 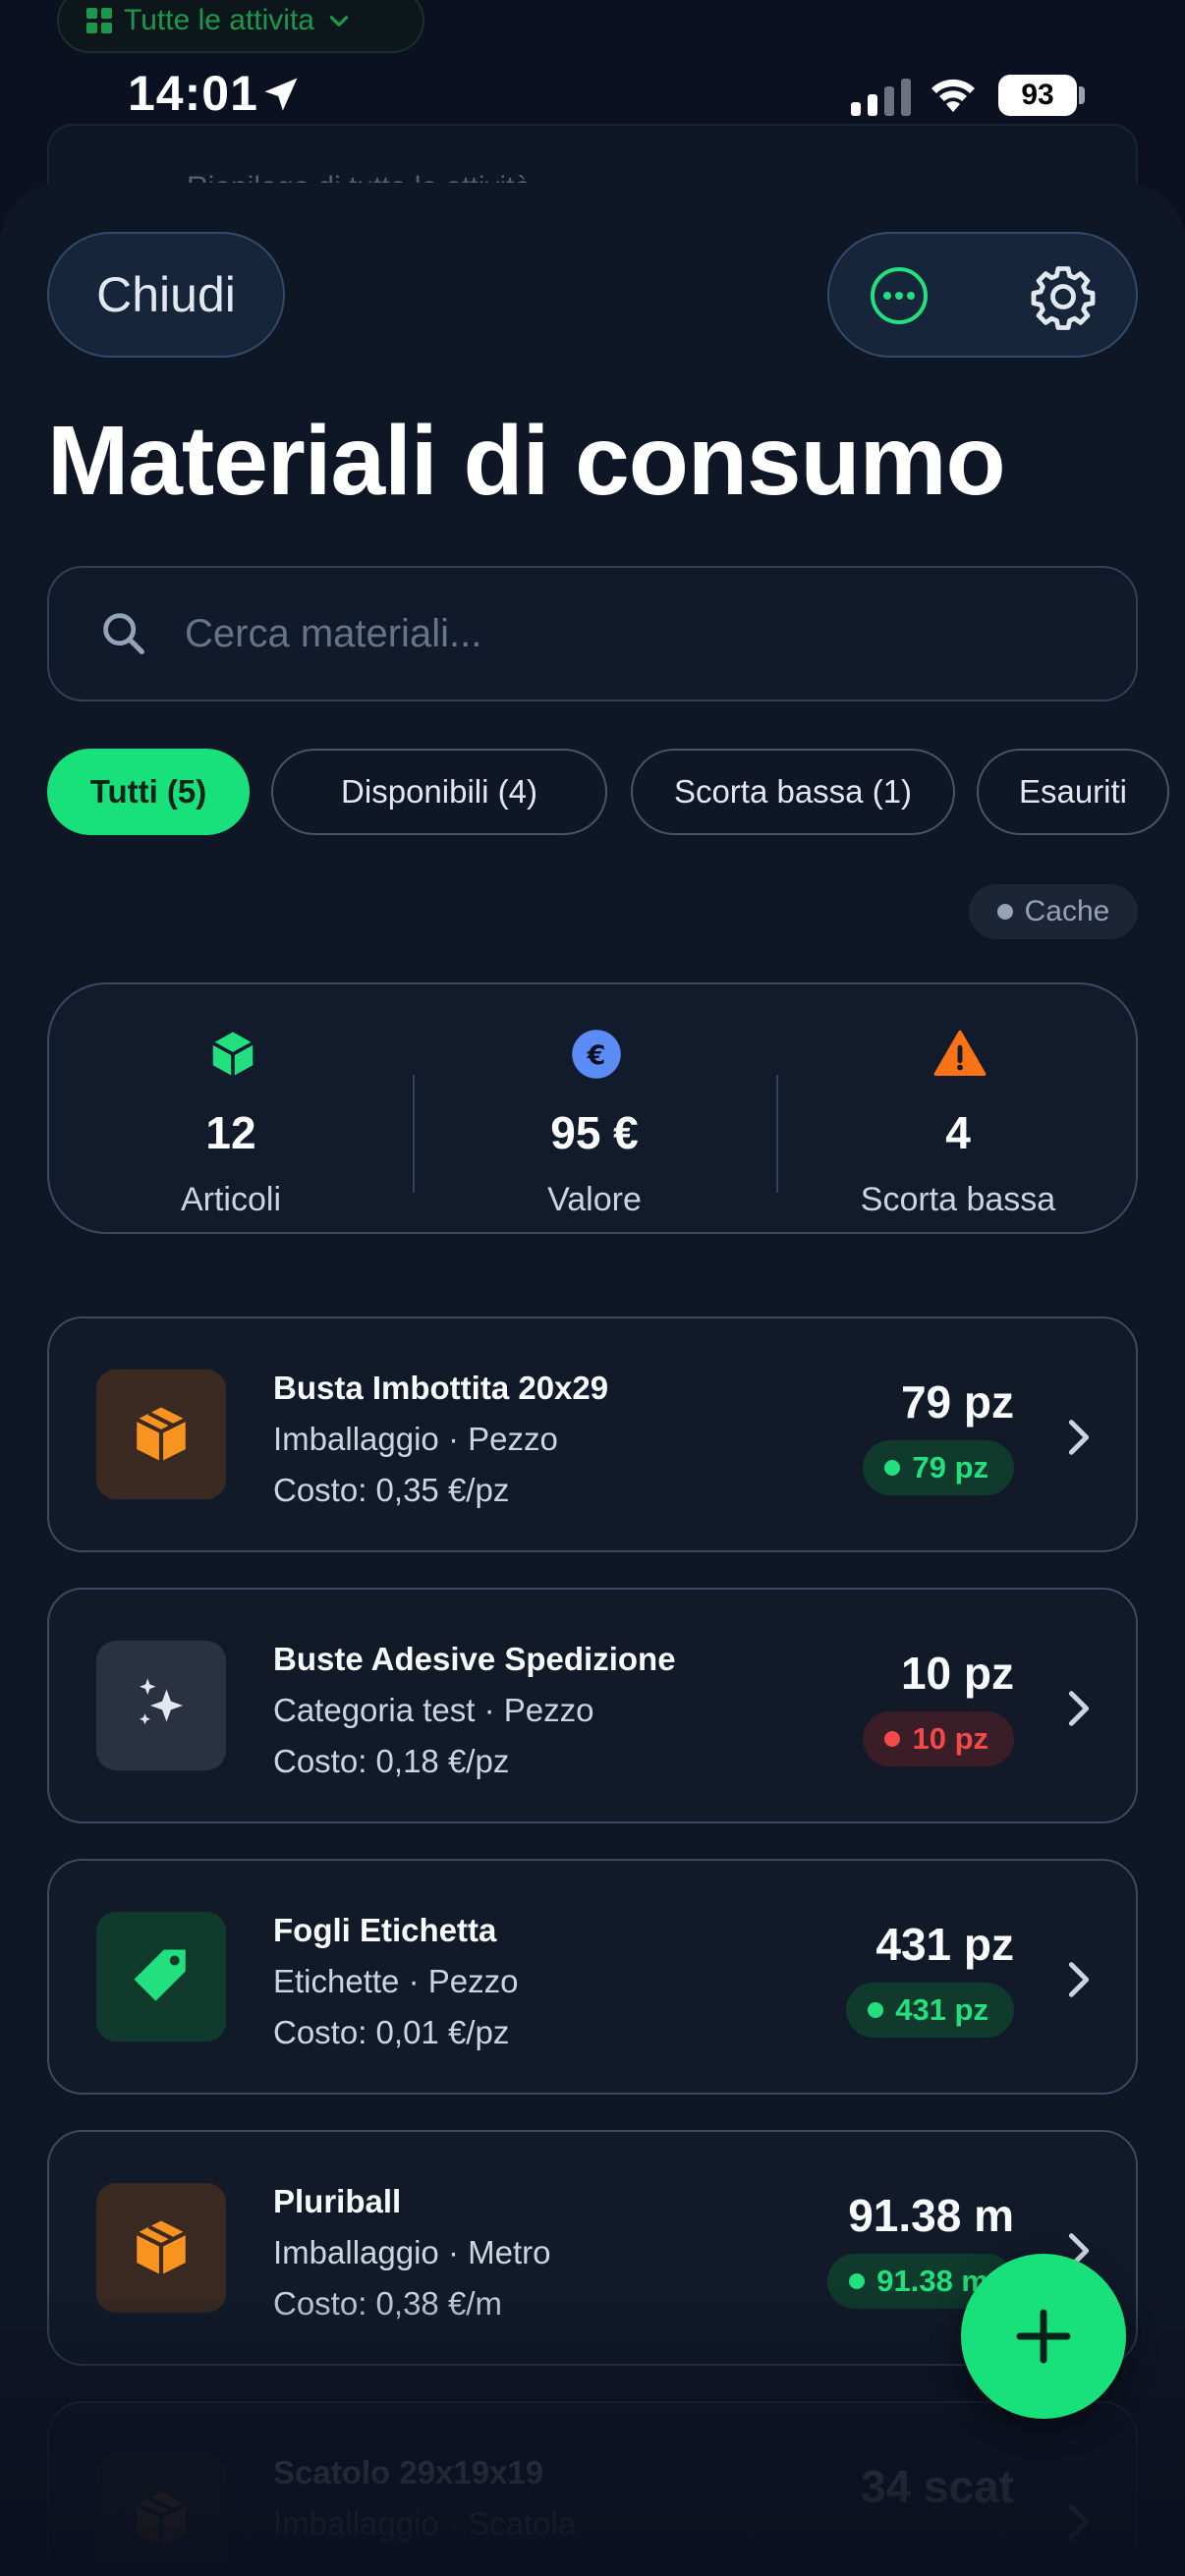 What do you see at coordinates (793, 792) in the screenshot?
I see `filter-low-stock: Scorta bassa (1)` at bounding box center [793, 792].